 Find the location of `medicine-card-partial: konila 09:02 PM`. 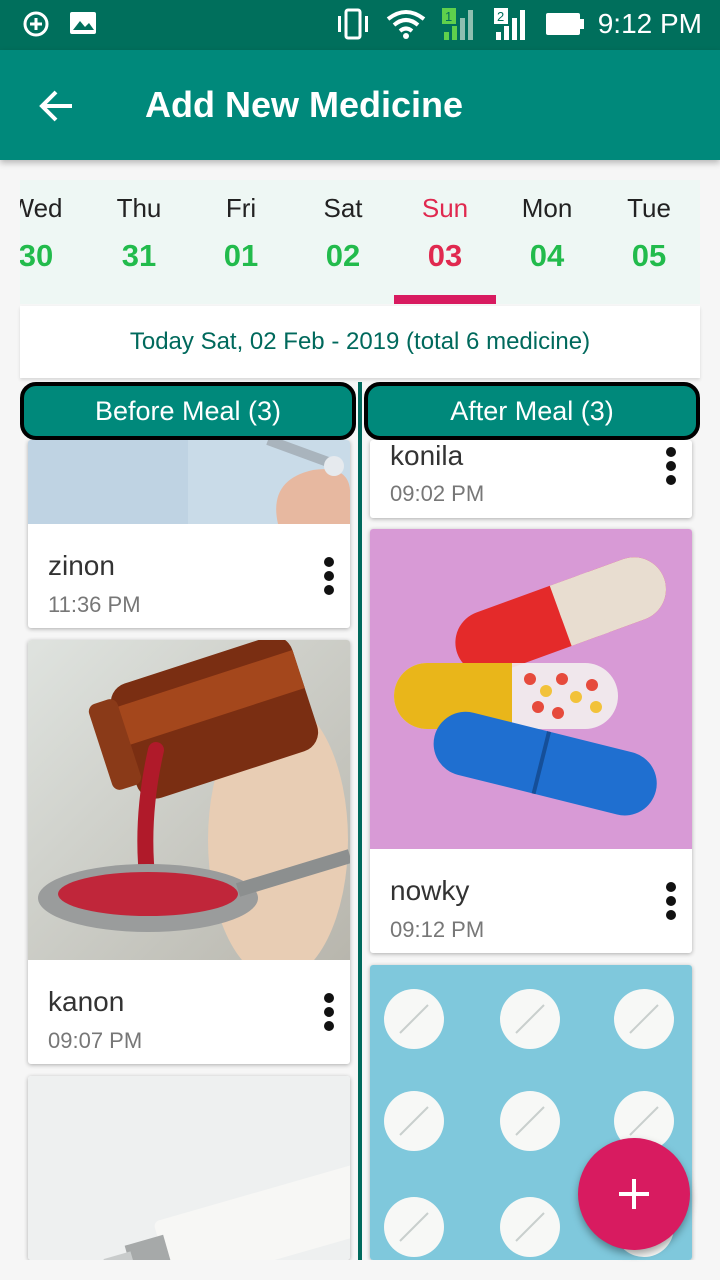

medicine-card-partial: konila 09:02 PM is located at coordinates (531, 479).